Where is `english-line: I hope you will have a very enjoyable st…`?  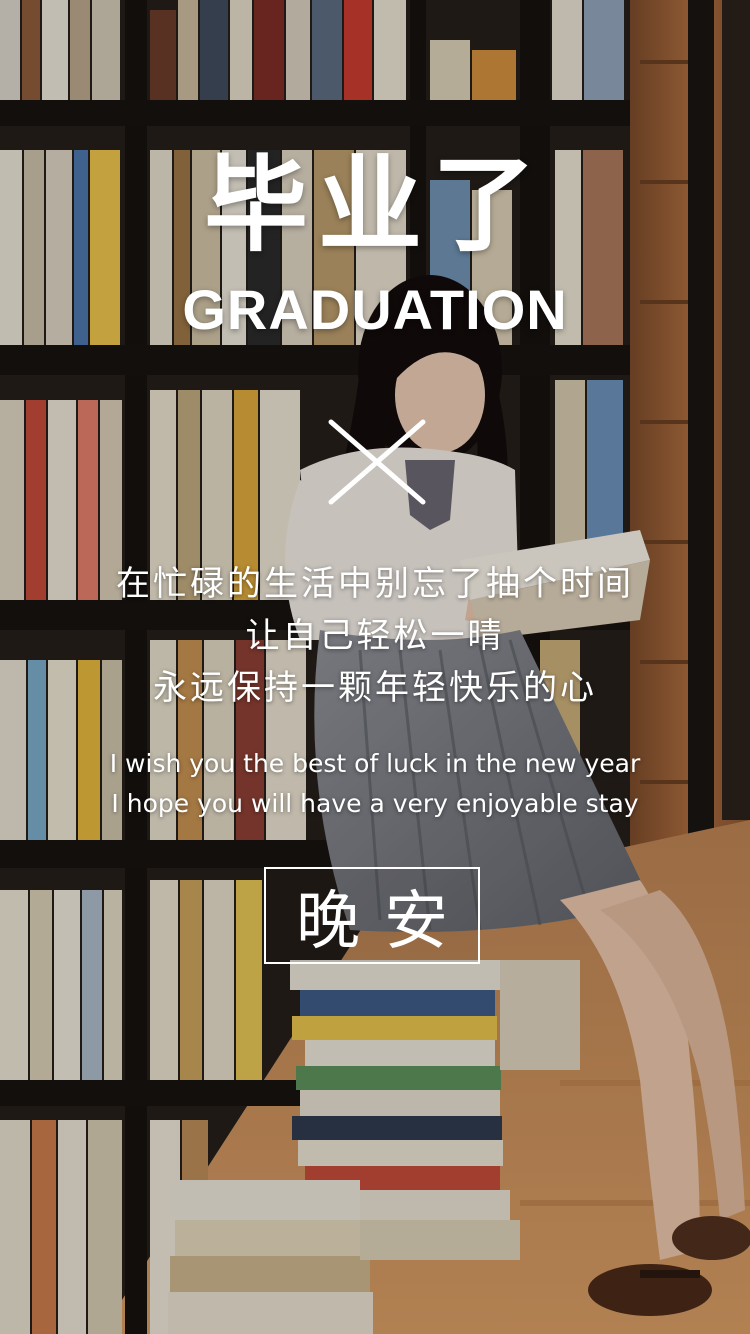
english-line: I hope you will have a very enjoyable st… is located at coordinates (375, 803).